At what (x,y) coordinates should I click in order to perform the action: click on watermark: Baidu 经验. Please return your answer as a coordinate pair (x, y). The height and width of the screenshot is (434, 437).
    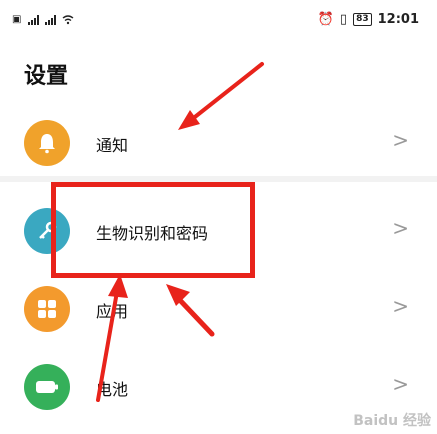
    Looking at the image, I should click on (392, 421).